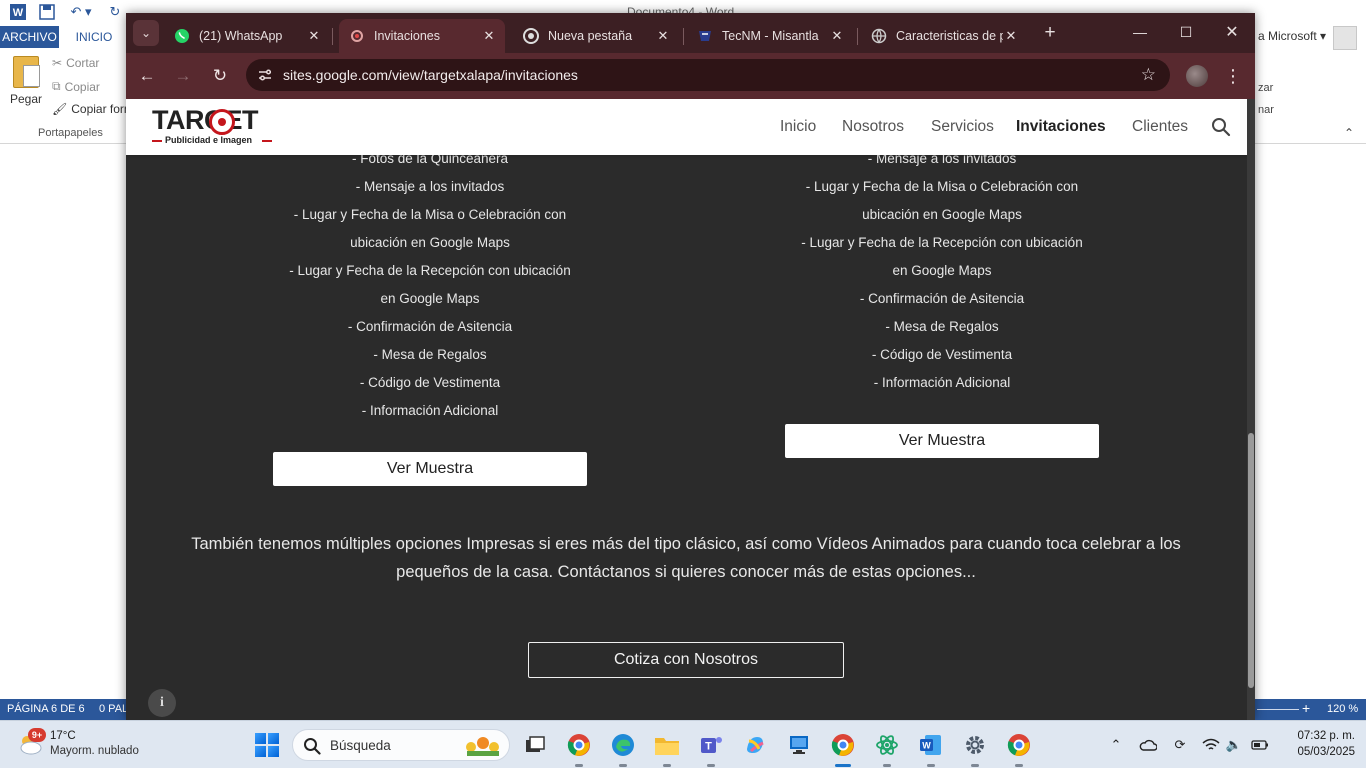 The image size is (1366, 768). I want to click on tab-nueva-pestana: Nueva pestaña ✕, so click(596, 36).